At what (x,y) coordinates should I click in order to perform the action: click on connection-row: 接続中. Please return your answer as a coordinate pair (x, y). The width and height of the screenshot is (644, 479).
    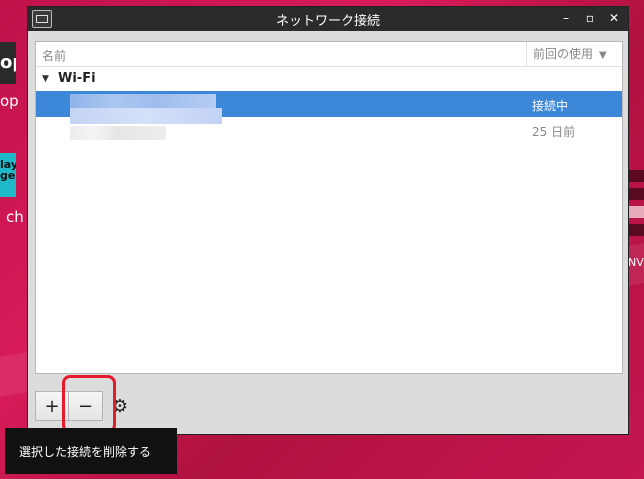
    Looking at the image, I should click on (329, 107).